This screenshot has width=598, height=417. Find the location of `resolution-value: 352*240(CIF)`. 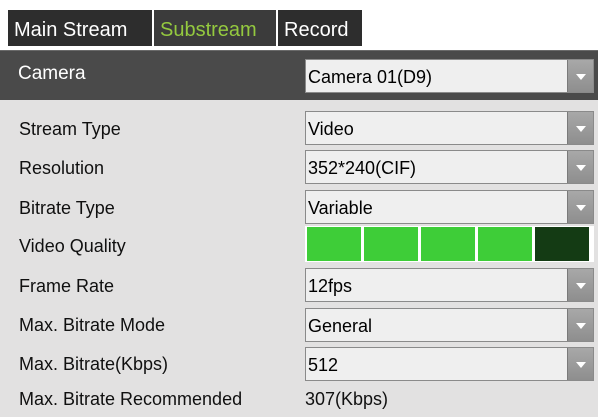

resolution-value: 352*240(CIF) is located at coordinates (362, 168).